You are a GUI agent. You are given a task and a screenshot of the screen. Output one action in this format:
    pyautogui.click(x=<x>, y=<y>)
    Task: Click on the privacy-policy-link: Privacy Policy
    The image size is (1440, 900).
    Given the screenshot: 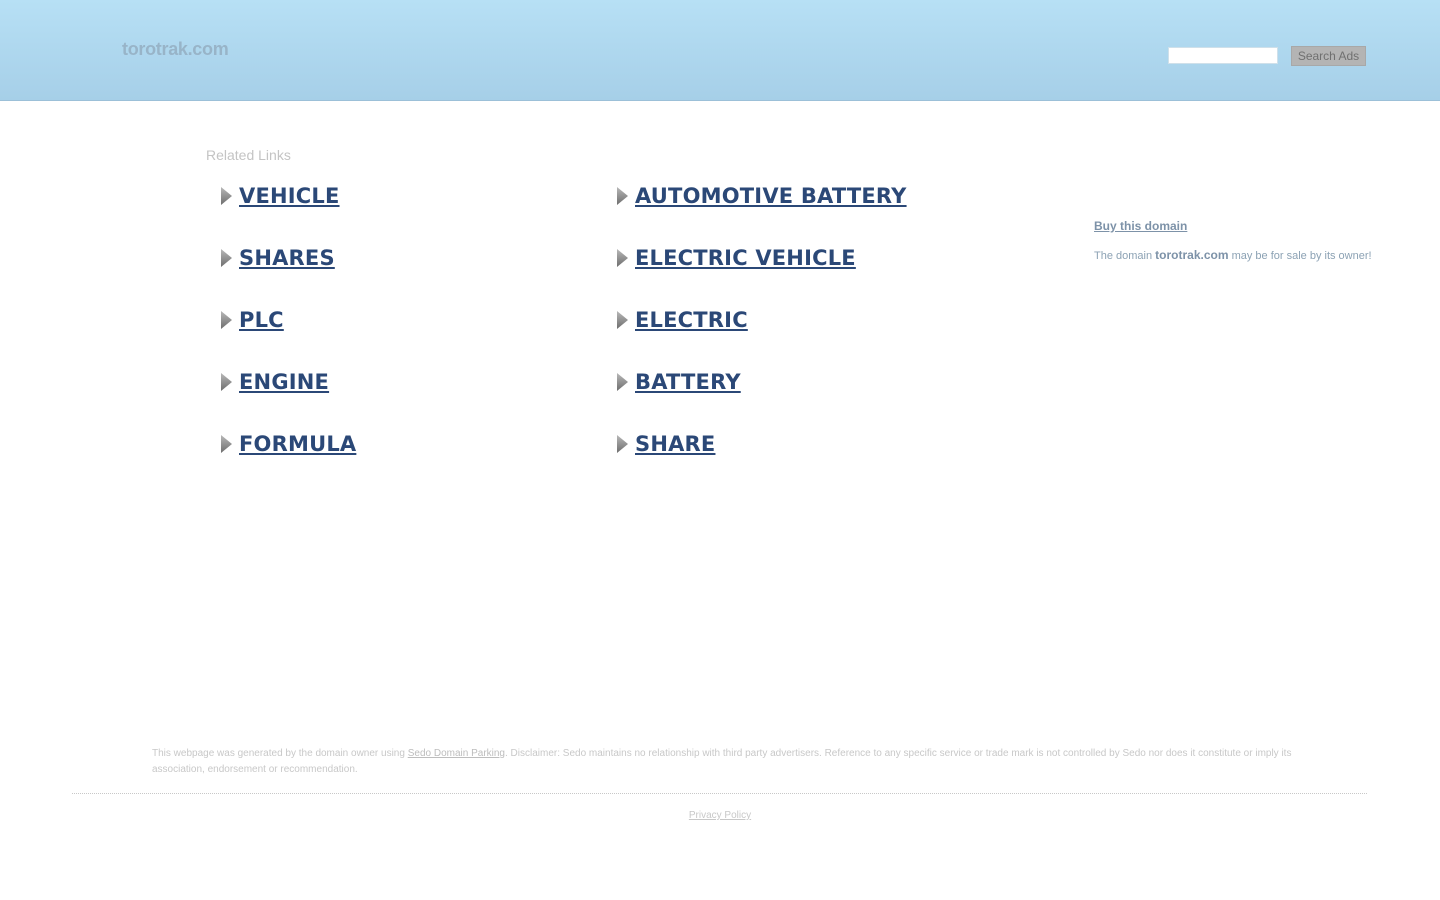 What is the action you would take?
    pyautogui.click(x=720, y=815)
    